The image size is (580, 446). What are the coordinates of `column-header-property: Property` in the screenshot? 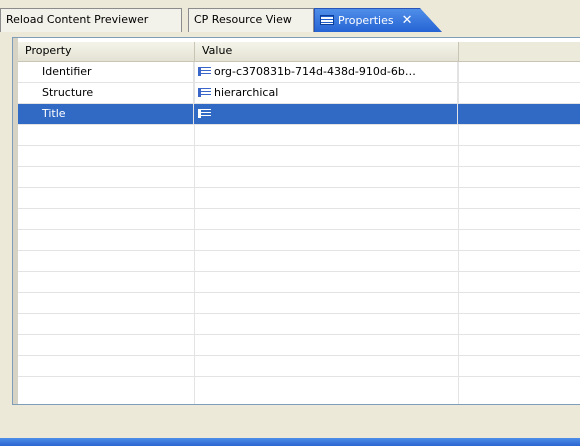 It's located at (106, 51).